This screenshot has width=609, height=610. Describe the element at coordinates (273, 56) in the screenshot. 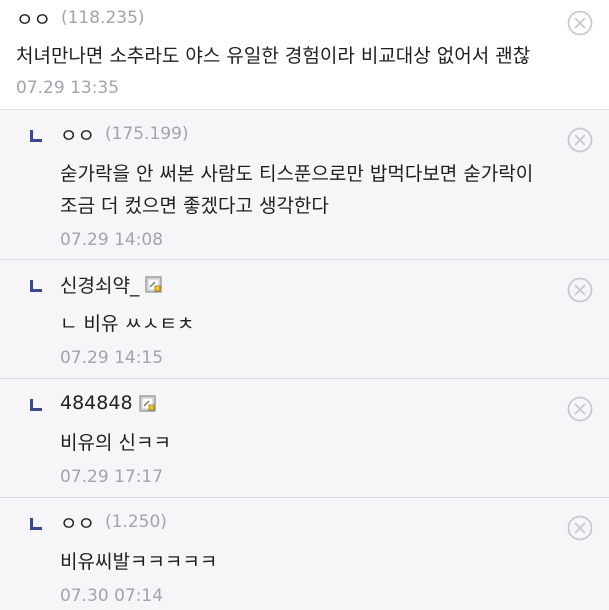

I see `comment-text: 처녀만나면 소추라도 야스 유일한 경험이라 비교대상 없어서 괜찮` at that location.